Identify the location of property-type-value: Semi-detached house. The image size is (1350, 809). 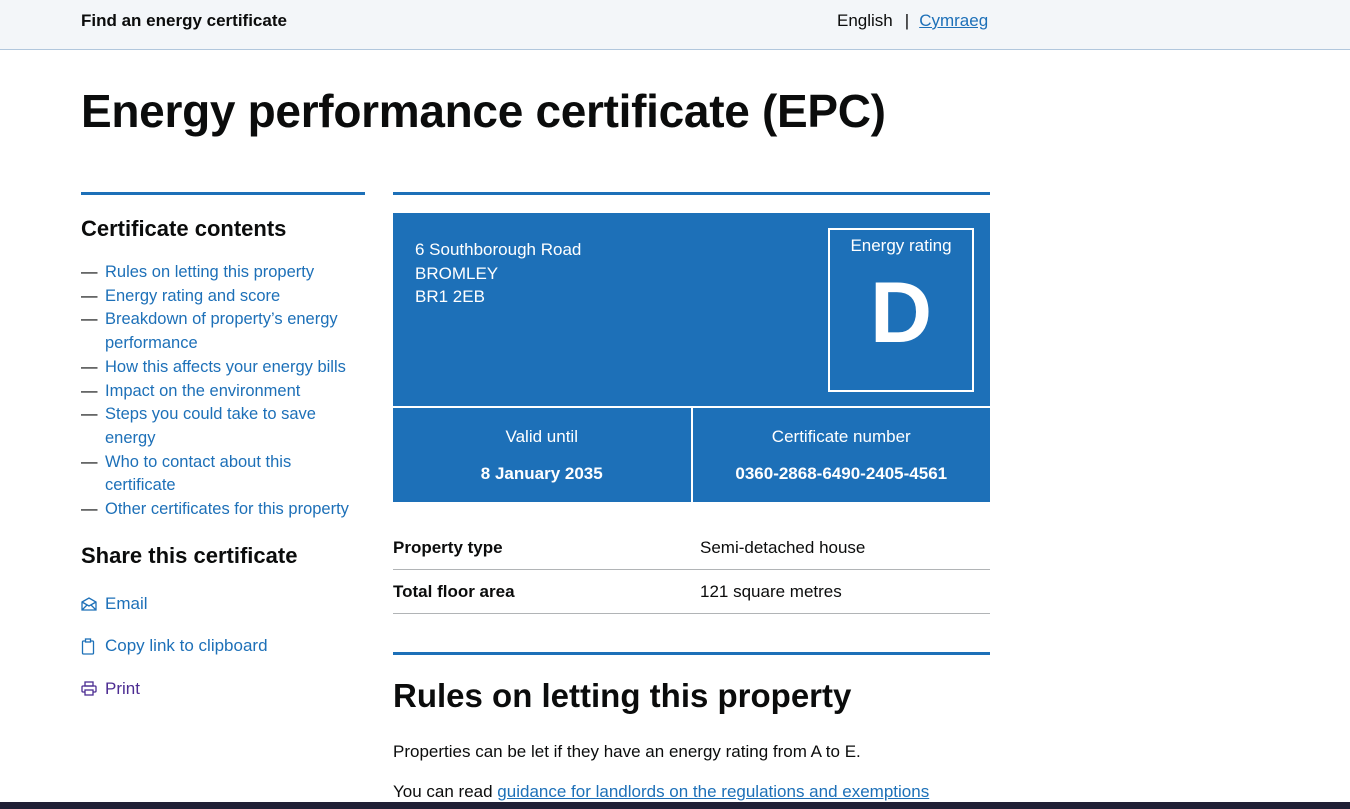
(783, 547).